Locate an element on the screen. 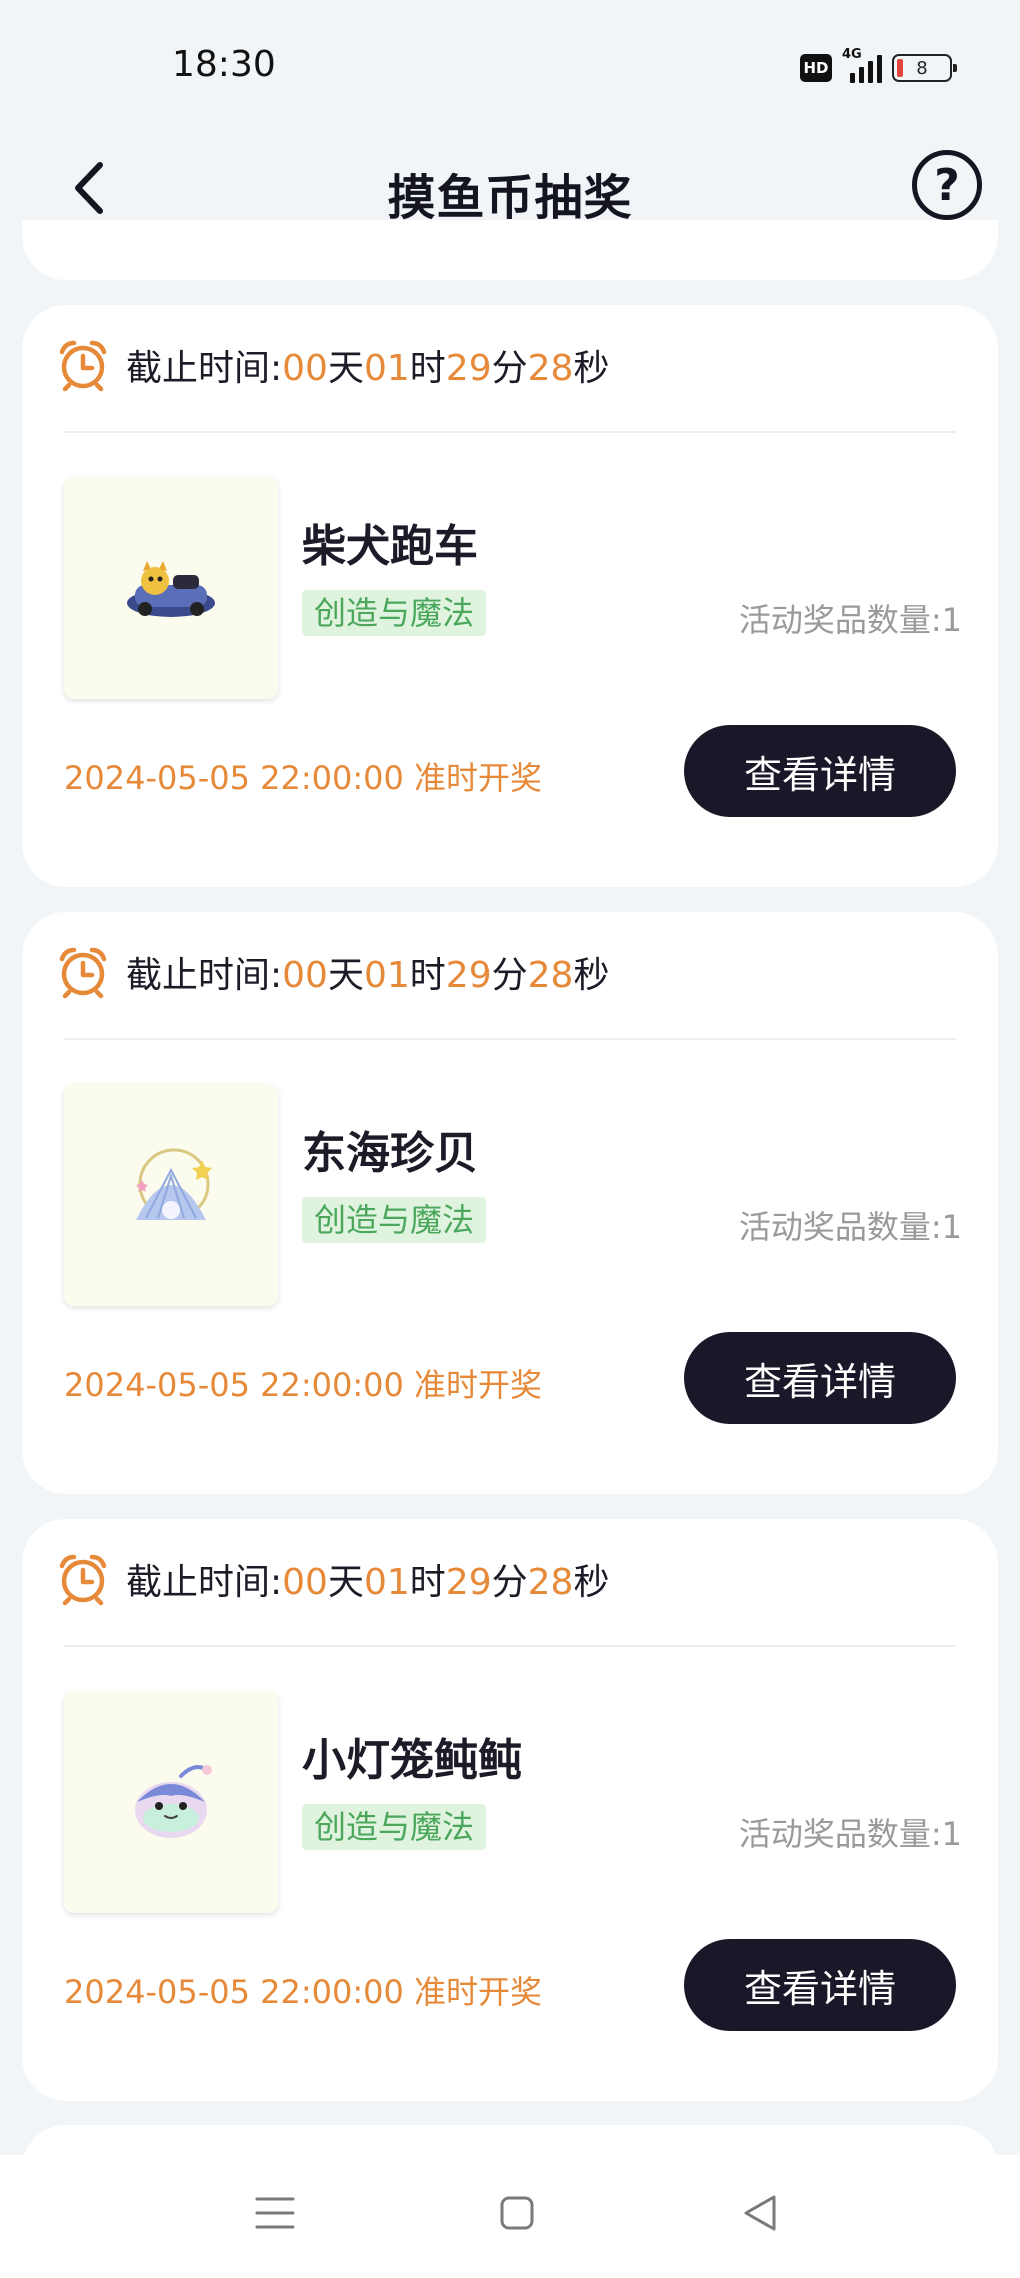 Image resolution: width=1020 pixels, height=2278 pixels. back-triangle-icon is located at coordinates (760, 2213).